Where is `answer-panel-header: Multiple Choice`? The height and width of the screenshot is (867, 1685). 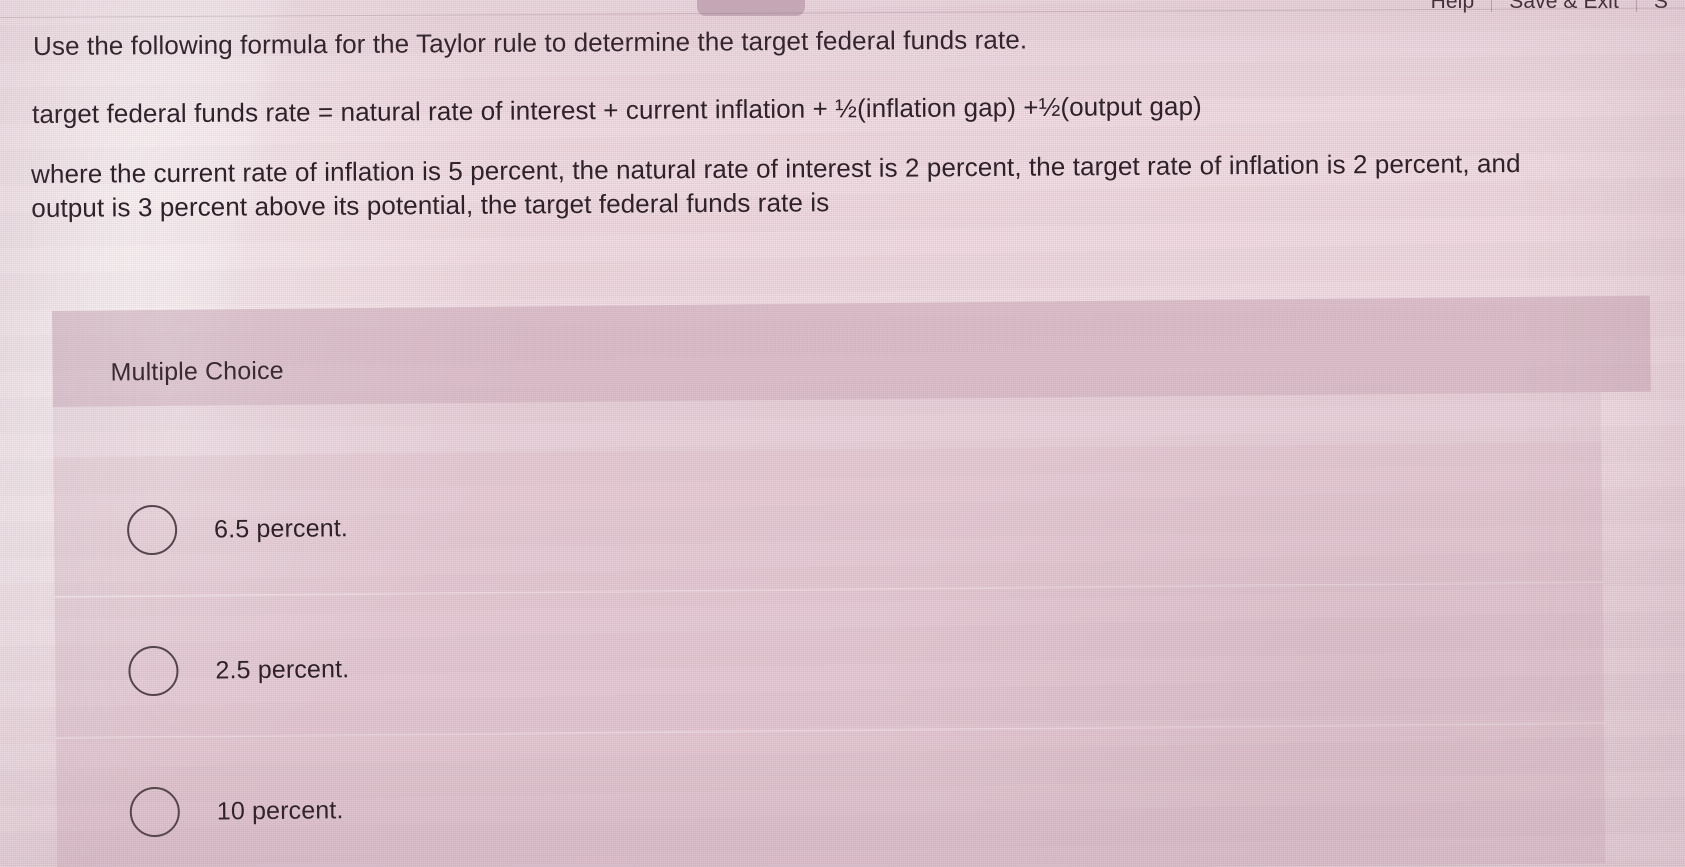
answer-panel-header: Multiple Choice is located at coordinates (851, 351).